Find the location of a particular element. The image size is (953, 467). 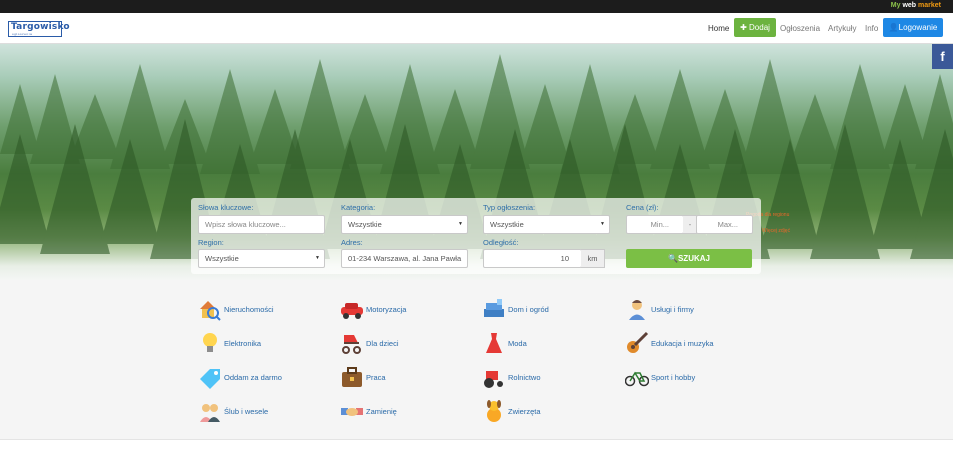

distance-input: 10 is located at coordinates (532, 258).